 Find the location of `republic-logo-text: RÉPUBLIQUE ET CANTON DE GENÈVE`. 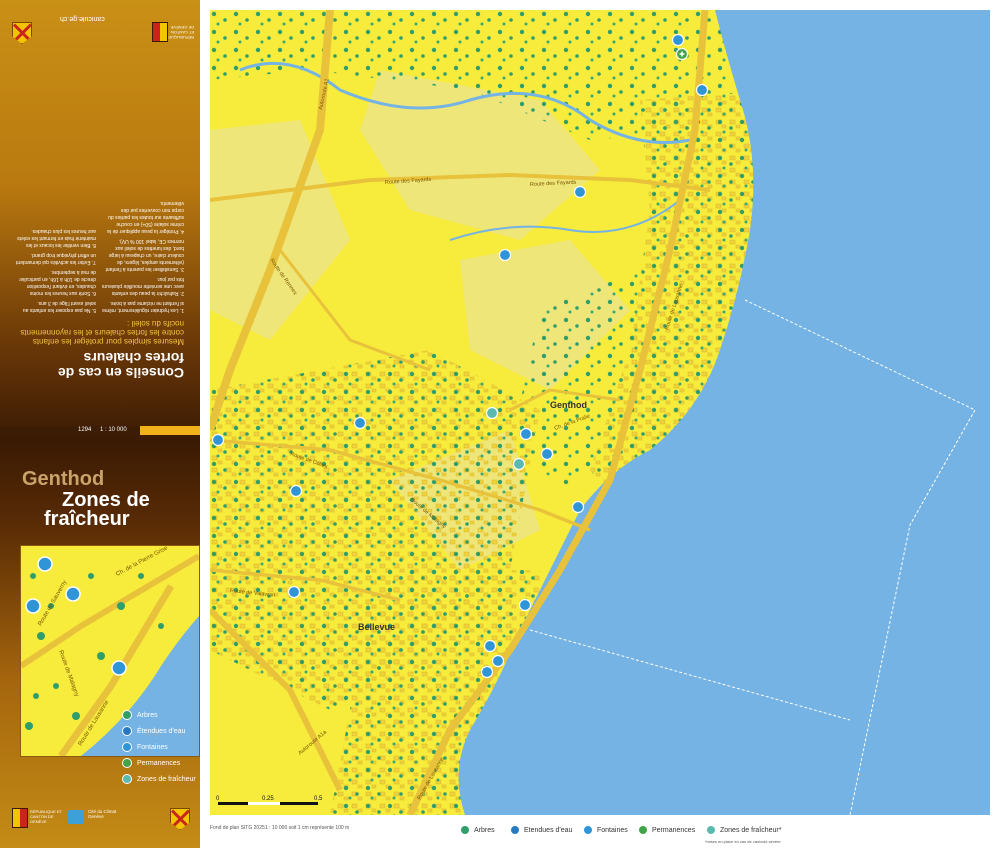

republic-logo-text: RÉPUBLIQUE ET CANTON DE GENÈVE is located at coordinates (46, 816).